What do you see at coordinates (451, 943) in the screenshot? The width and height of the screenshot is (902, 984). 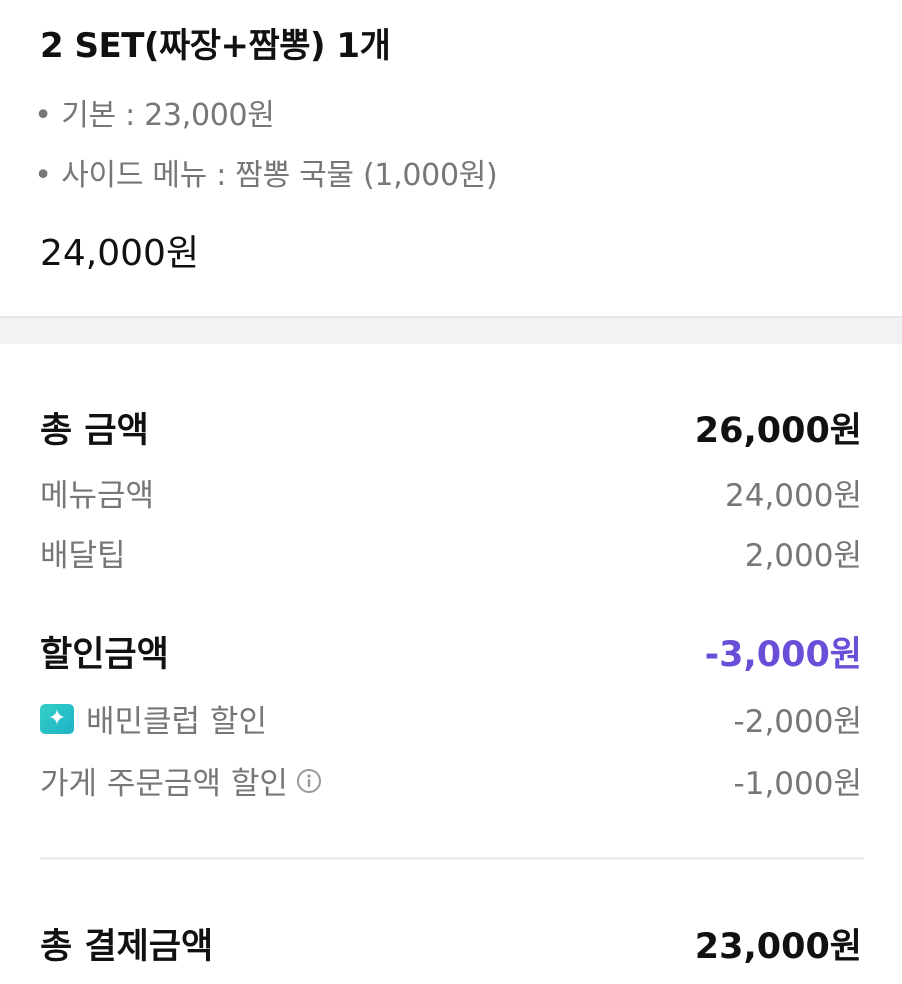 I see `final-payment-row: 총 결제금액 23,000원` at bounding box center [451, 943].